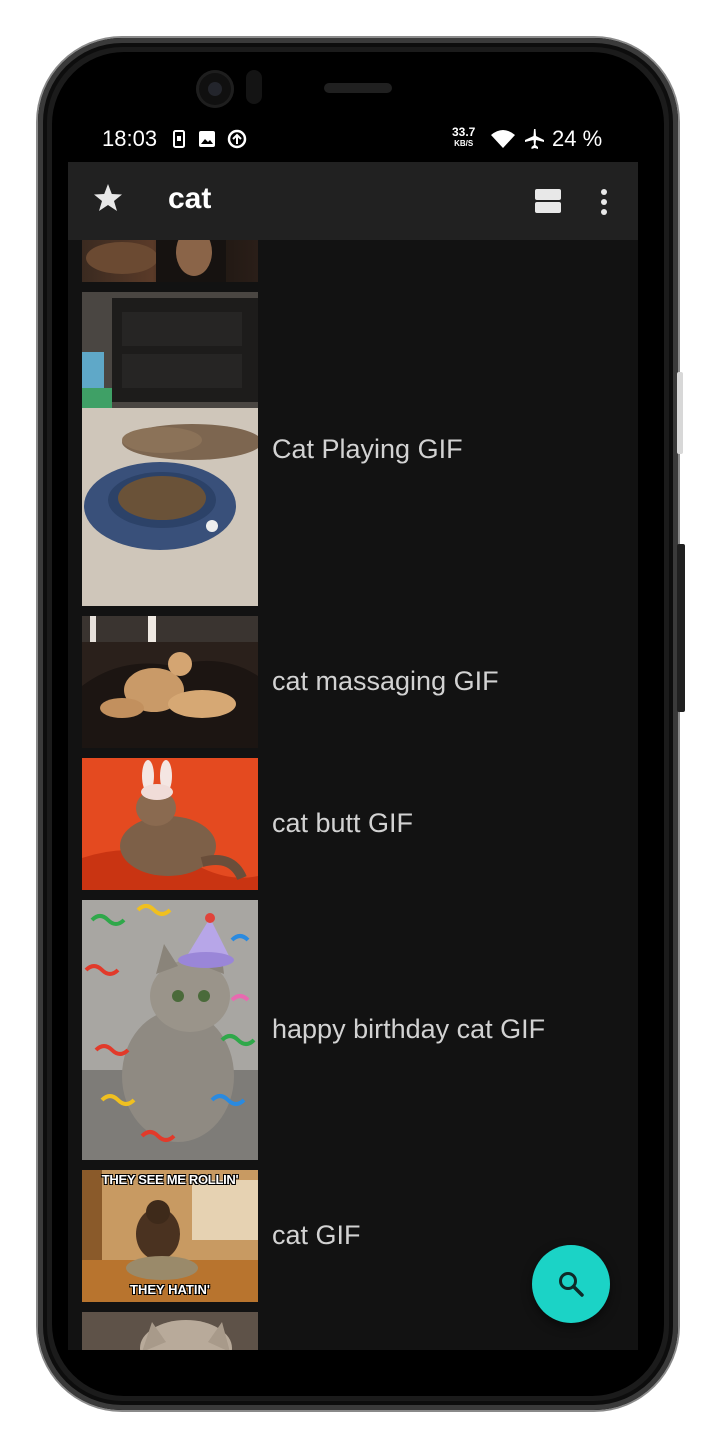 This screenshot has width=720, height=1440. I want to click on proximity-sensor, so click(254, 87).